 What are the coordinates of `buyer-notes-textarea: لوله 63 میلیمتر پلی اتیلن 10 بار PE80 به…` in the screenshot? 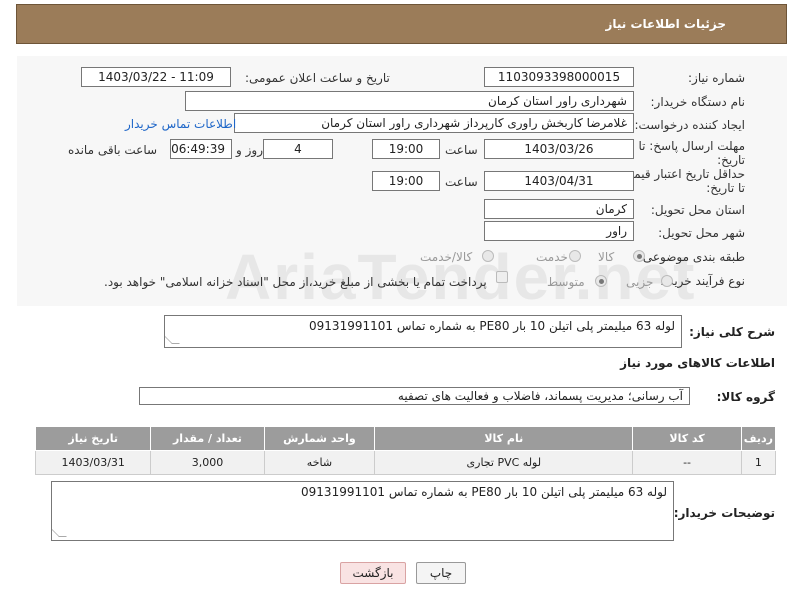 It's located at (362, 511).